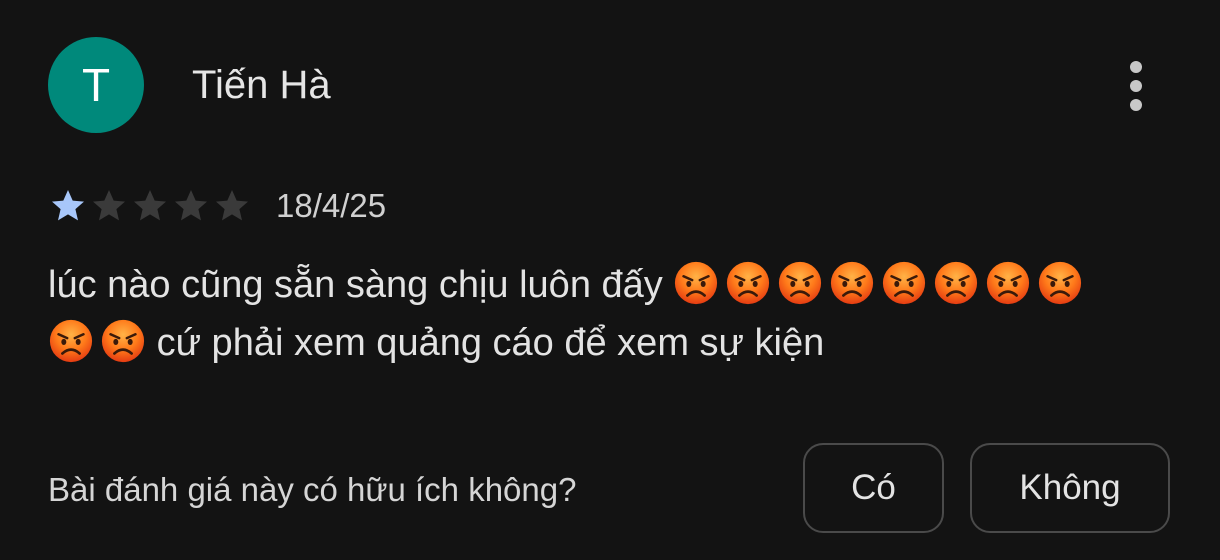 Image resolution: width=1220 pixels, height=560 pixels. I want to click on helpful-yes-label: Có, so click(873, 487).